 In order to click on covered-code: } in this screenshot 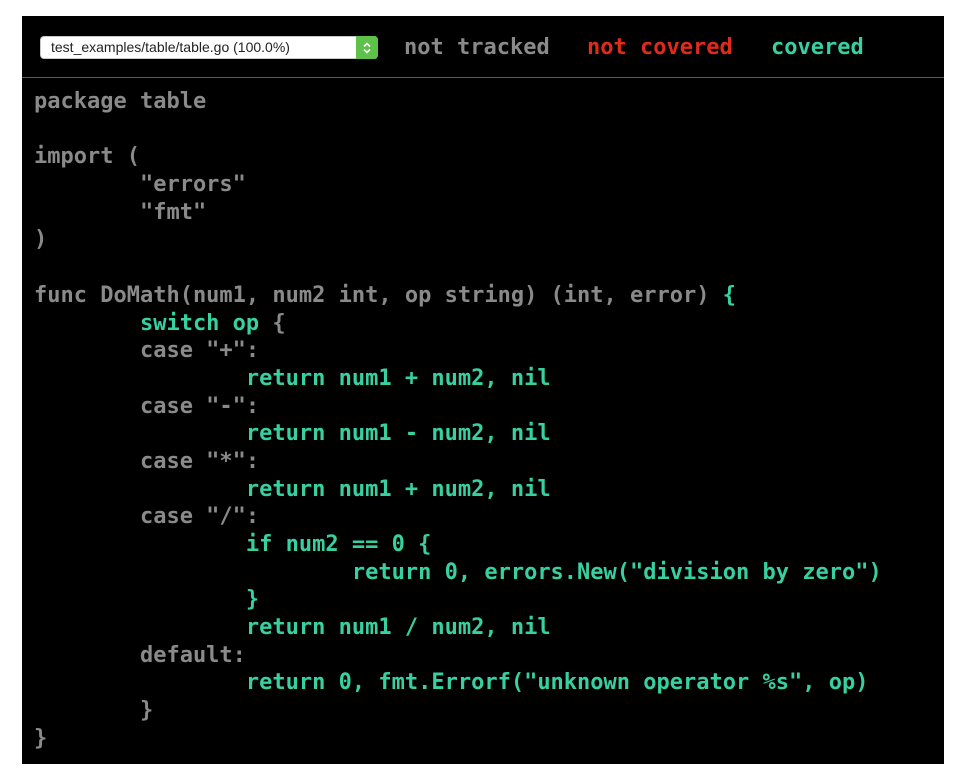, I will do `click(147, 600)`.